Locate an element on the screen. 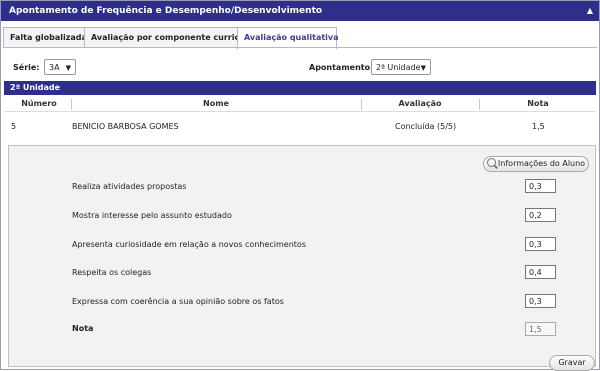 This screenshot has height=371, width=600. criterion-score-input: 0,2 is located at coordinates (540, 215).